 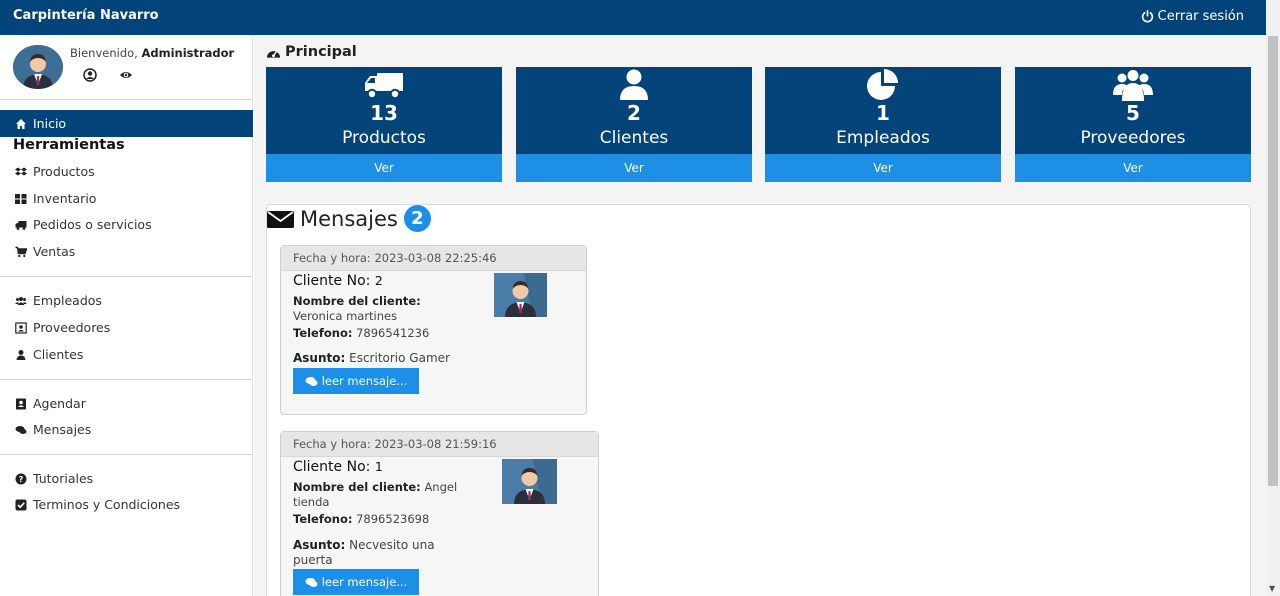 I want to click on messages-title: Mensajes 2, so click(x=349, y=218).